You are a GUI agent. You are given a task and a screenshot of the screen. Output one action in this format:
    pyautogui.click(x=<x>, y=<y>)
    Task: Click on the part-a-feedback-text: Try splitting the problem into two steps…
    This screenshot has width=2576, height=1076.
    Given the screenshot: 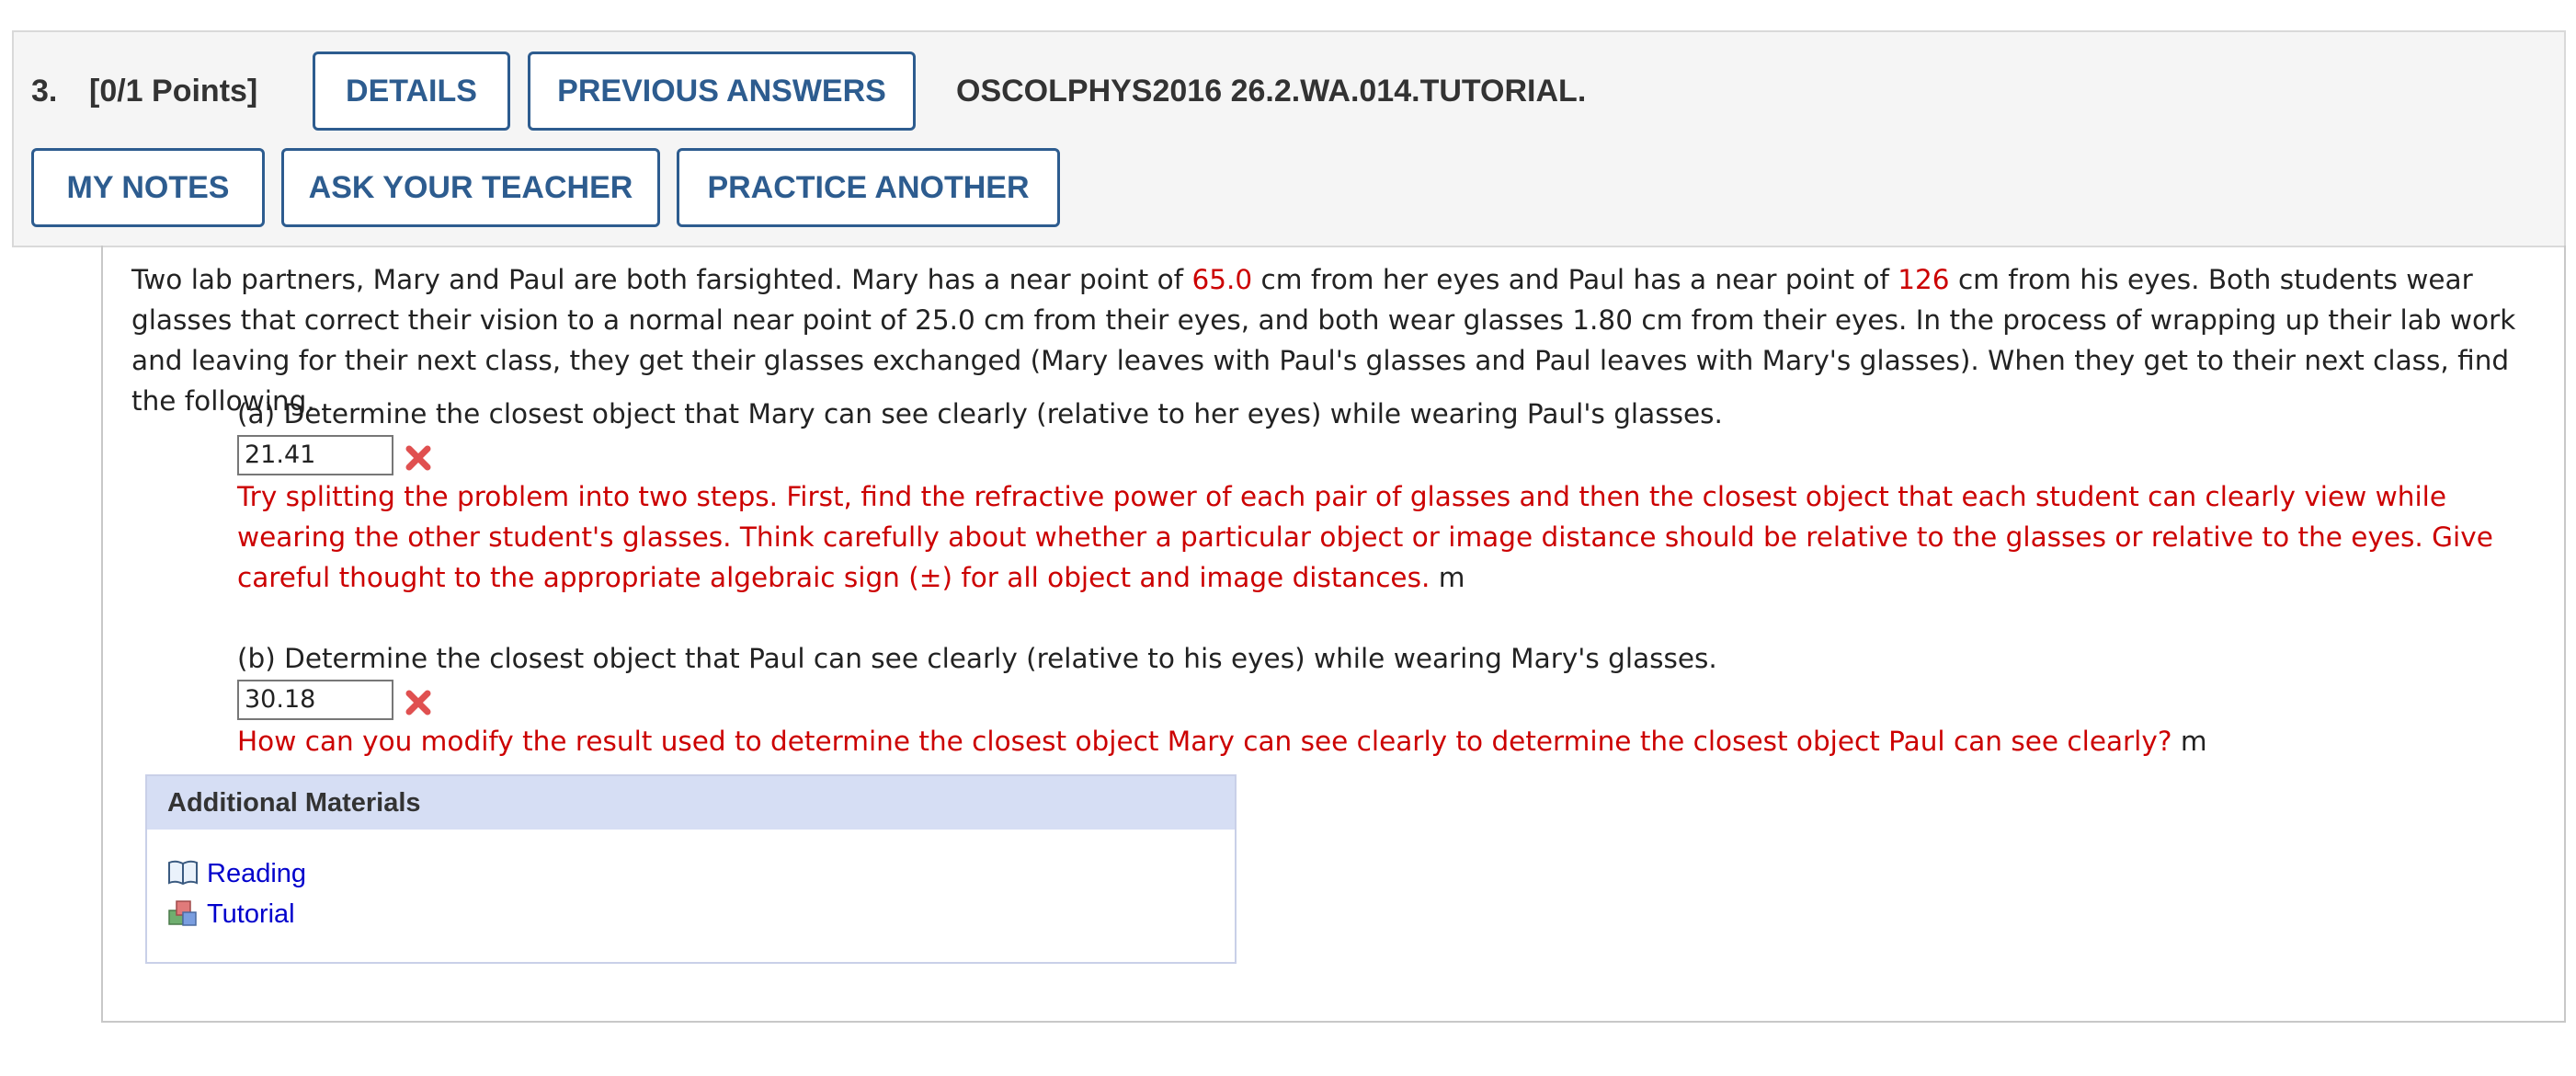 What is the action you would take?
    pyautogui.click(x=1365, y=537)
    